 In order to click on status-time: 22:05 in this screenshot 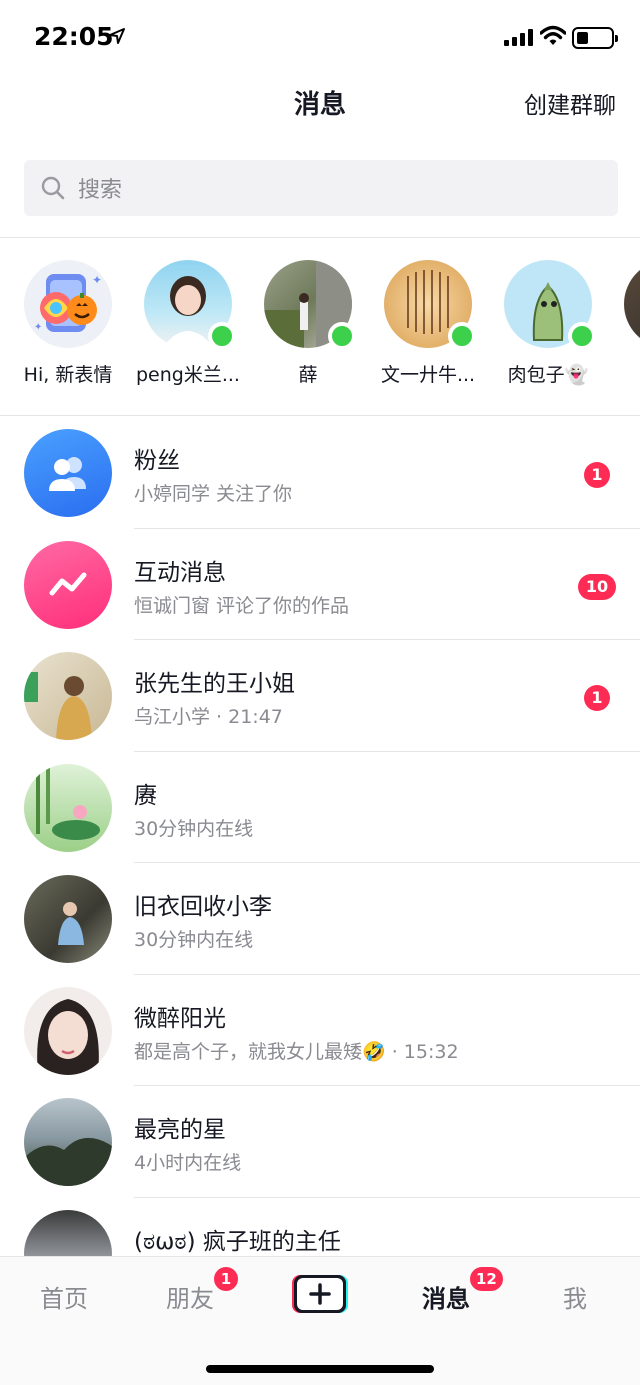, I will do `click(74, 36)`.